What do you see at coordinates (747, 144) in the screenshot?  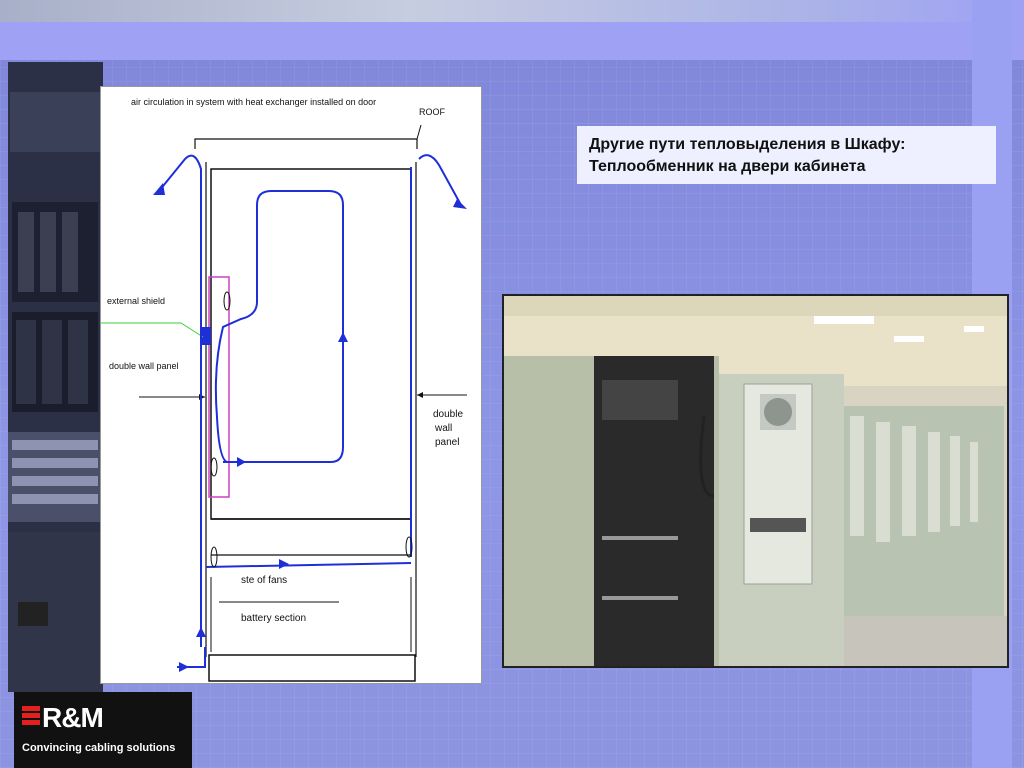 I see `slide-title-line1: Другие пути тепловыделения в Шкафу:` at bounding box center [747, 144].